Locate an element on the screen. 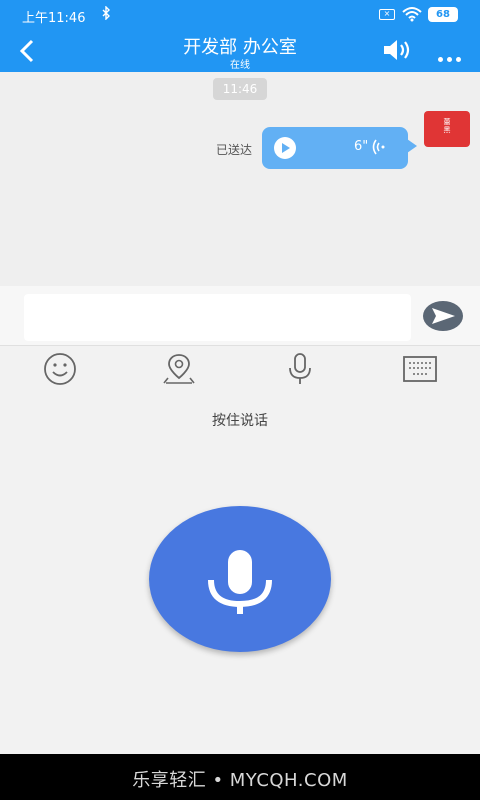  avatar: 蕾 黑 is located at coordinates (447, 129).